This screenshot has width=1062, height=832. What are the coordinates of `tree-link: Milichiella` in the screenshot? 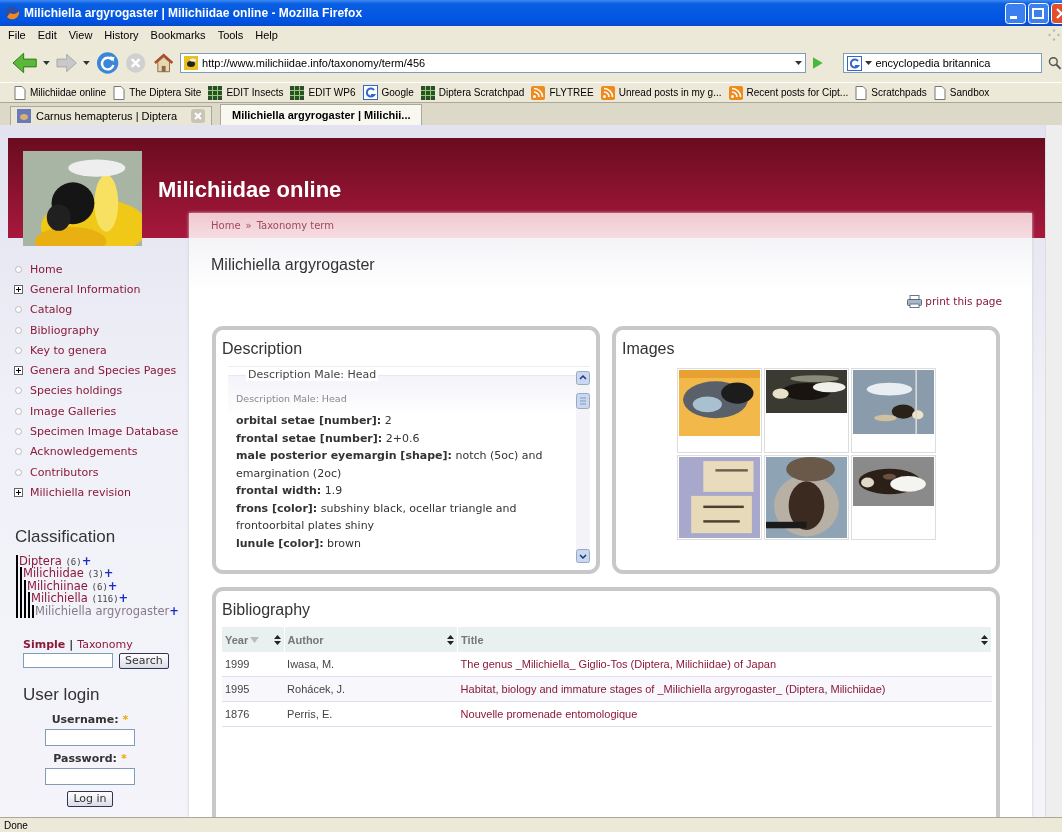 It's located at (59, 598).